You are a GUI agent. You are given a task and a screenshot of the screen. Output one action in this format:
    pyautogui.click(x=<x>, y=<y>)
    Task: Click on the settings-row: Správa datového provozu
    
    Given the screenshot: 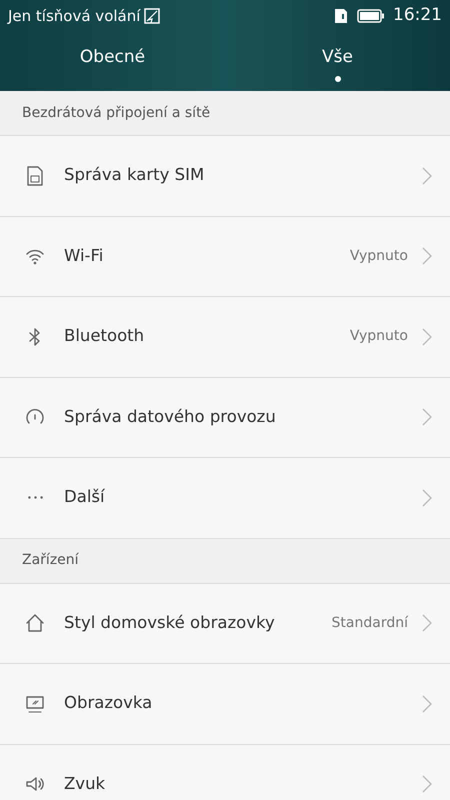 What is the action you would take?
    pyautogui.click(x=225, y=418)
    